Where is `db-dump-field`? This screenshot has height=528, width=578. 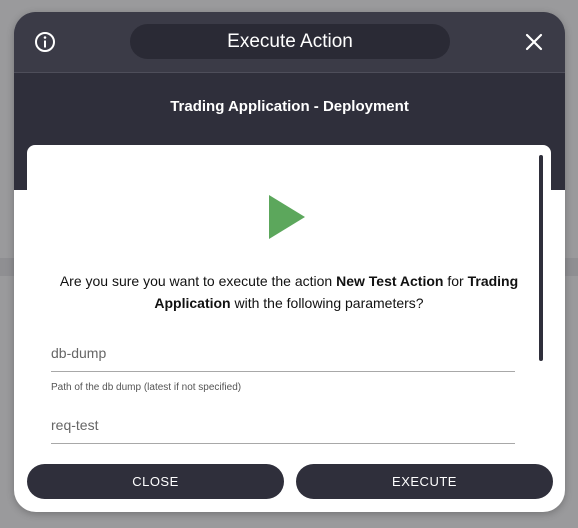
db-dump-field is located at coordinates (283, 358).